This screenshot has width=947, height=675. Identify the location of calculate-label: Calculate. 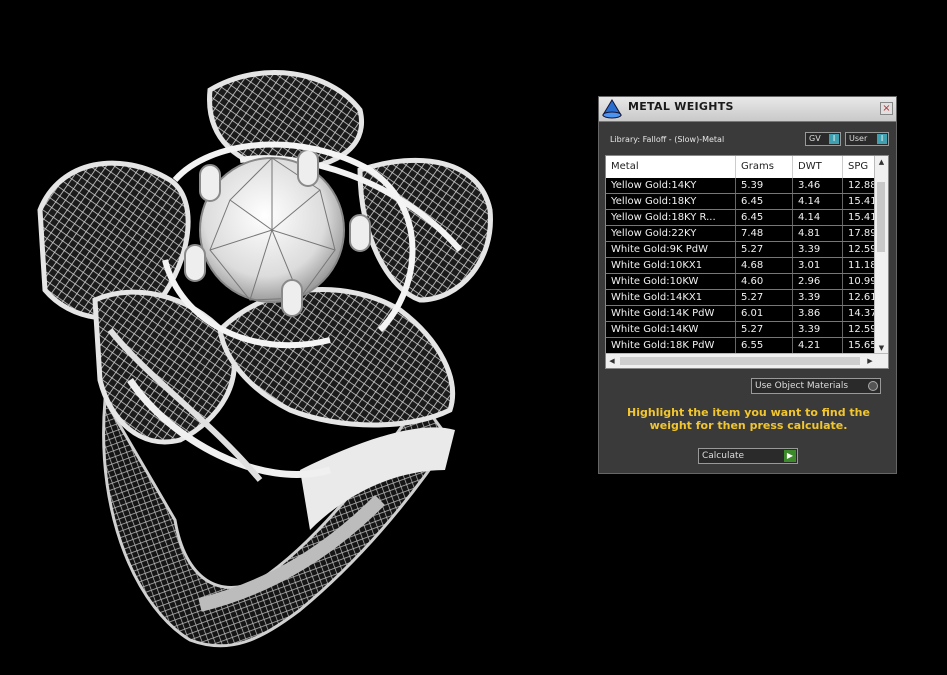
(723, 456).